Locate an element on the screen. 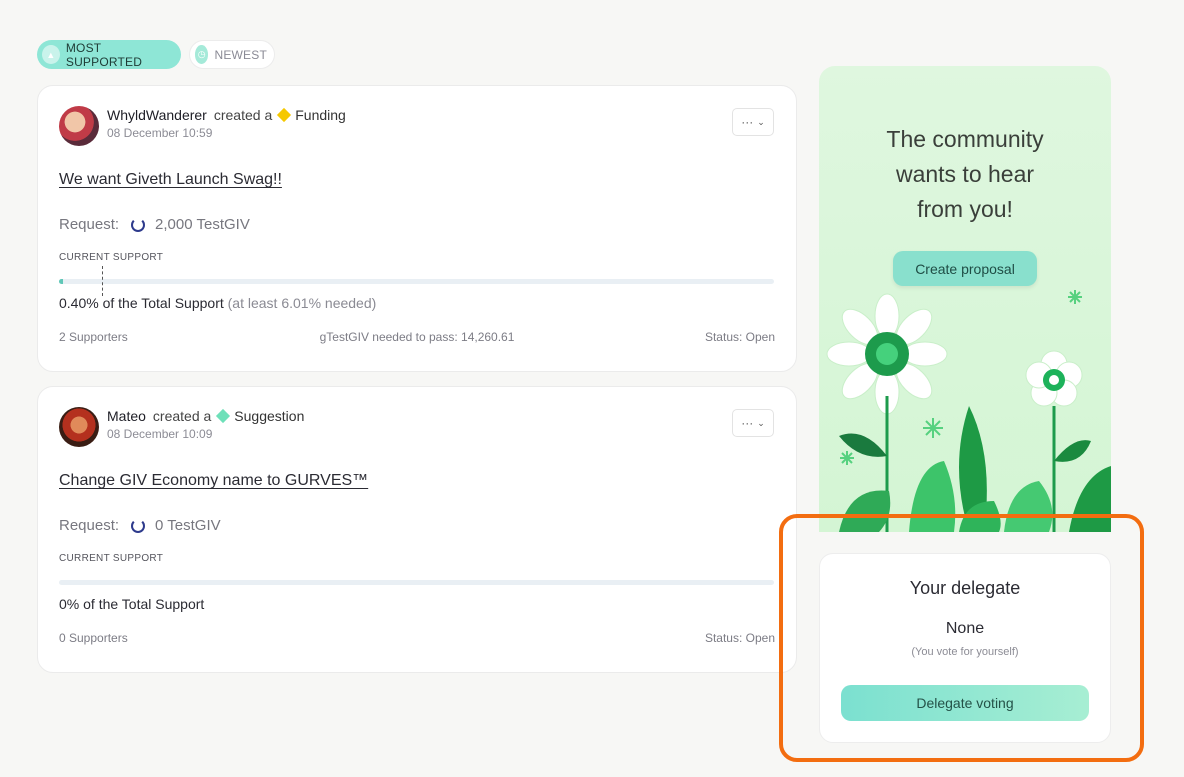 This screenshot has height=777, width=1184. proposal-date: 08 December 10:59 is located at coordinates (160, 133).